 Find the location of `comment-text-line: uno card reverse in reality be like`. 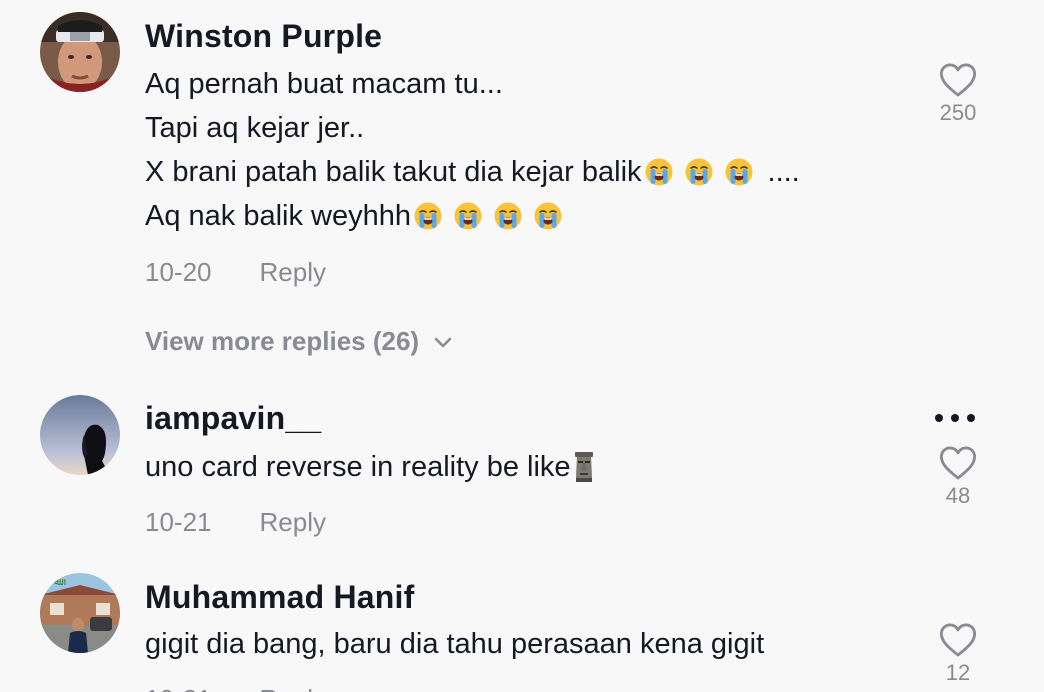

comment-text-line: uno card reverse in reality be like is located at coordinates (370, 467).